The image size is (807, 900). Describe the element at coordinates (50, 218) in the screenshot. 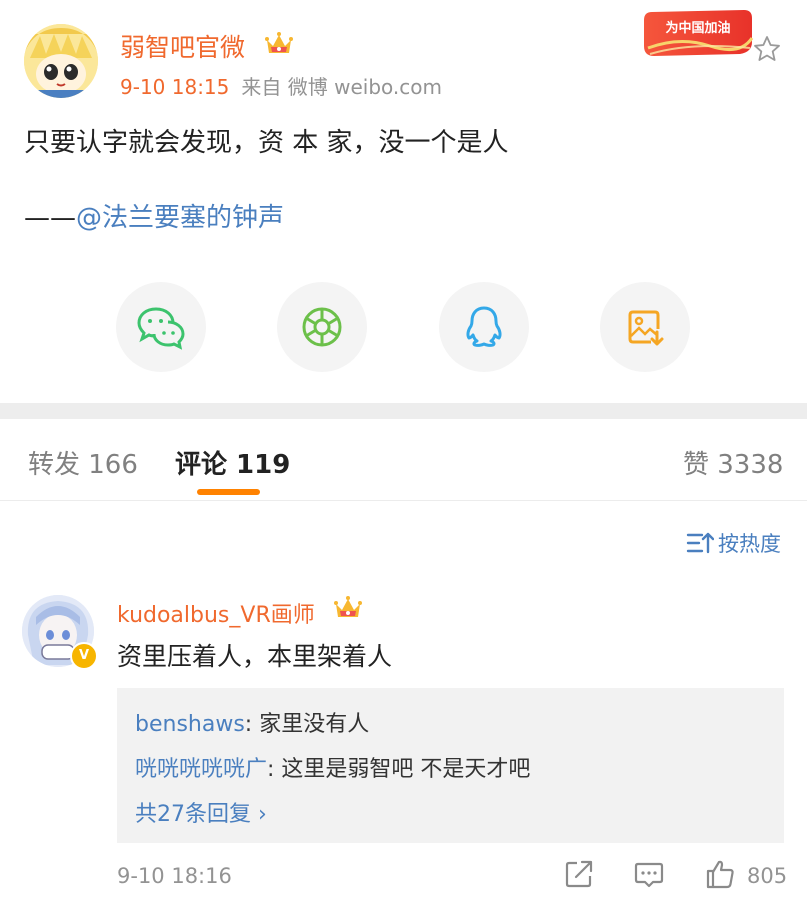

I see `signature-dash: ——` at that location.